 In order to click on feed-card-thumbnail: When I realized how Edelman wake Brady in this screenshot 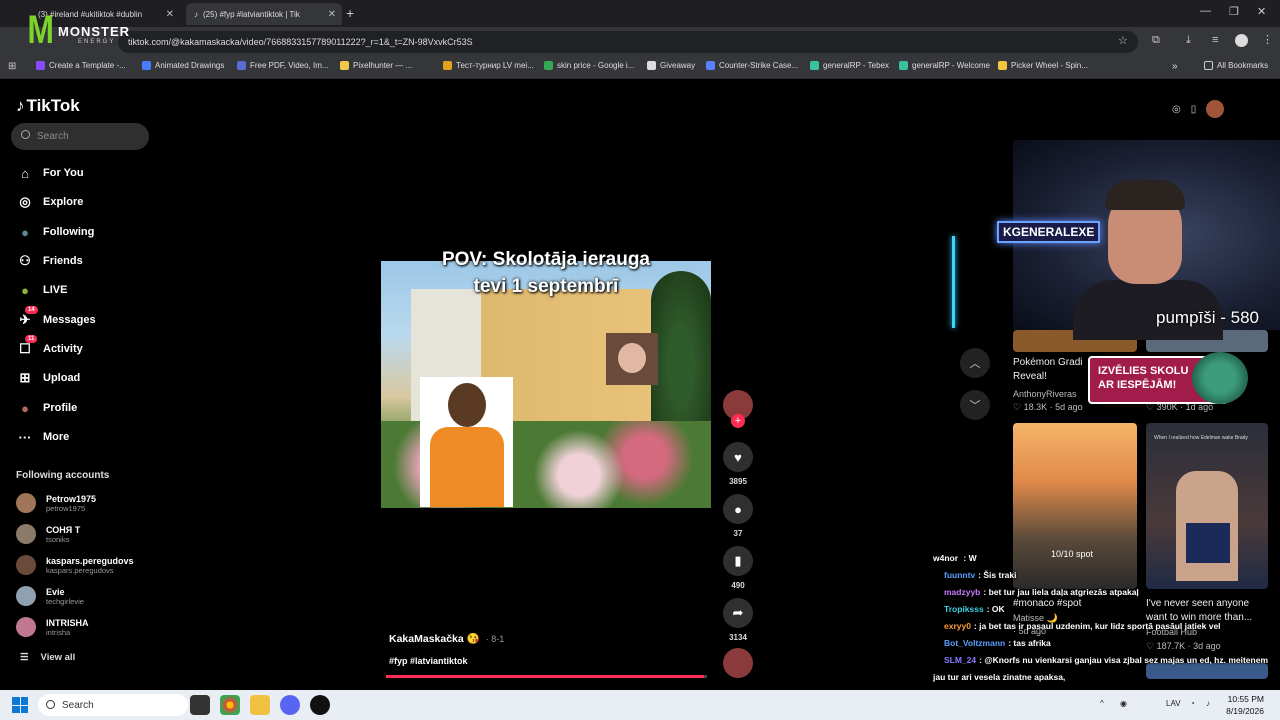, I will do `click(1207, 506)`.